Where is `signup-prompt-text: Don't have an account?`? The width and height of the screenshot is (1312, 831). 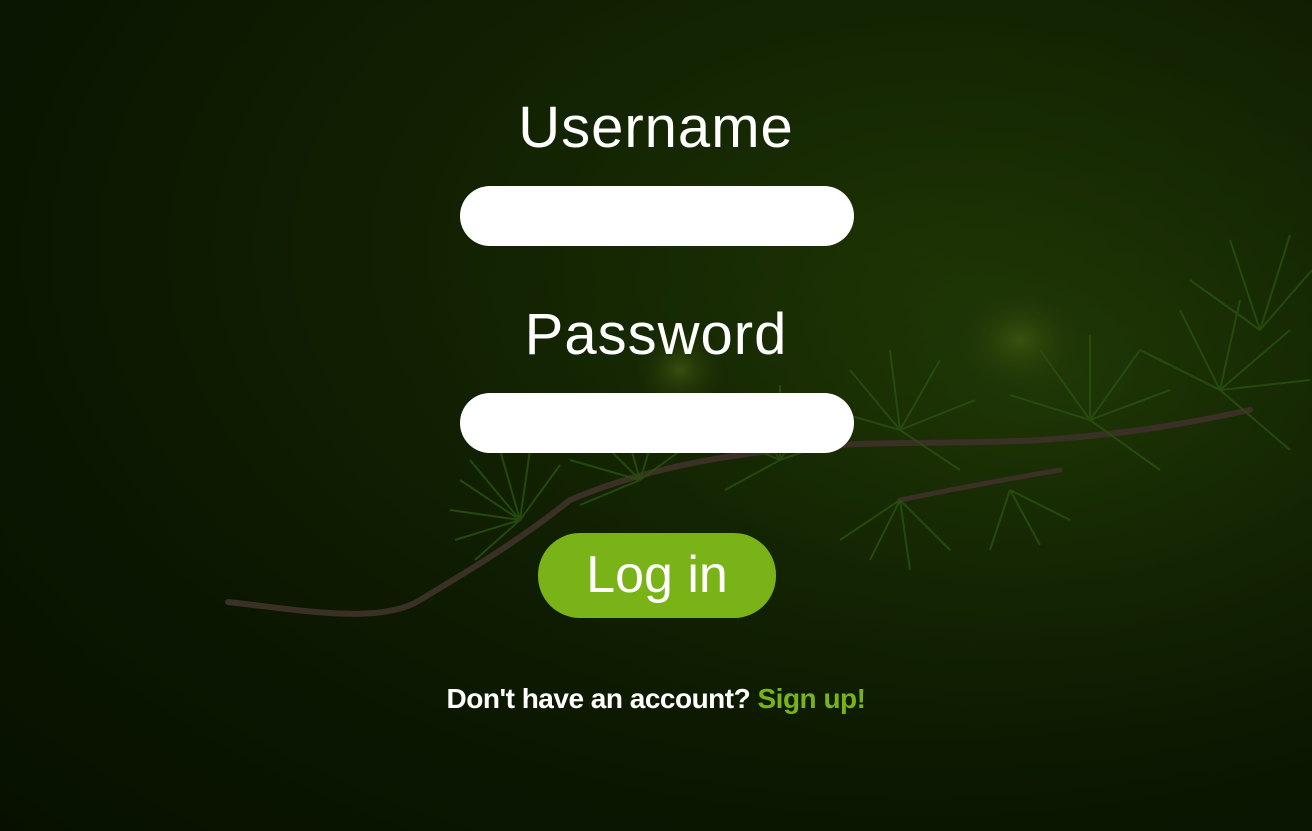
signup-prompt-text: Don't have an account? is located at coordinates (598, 698).